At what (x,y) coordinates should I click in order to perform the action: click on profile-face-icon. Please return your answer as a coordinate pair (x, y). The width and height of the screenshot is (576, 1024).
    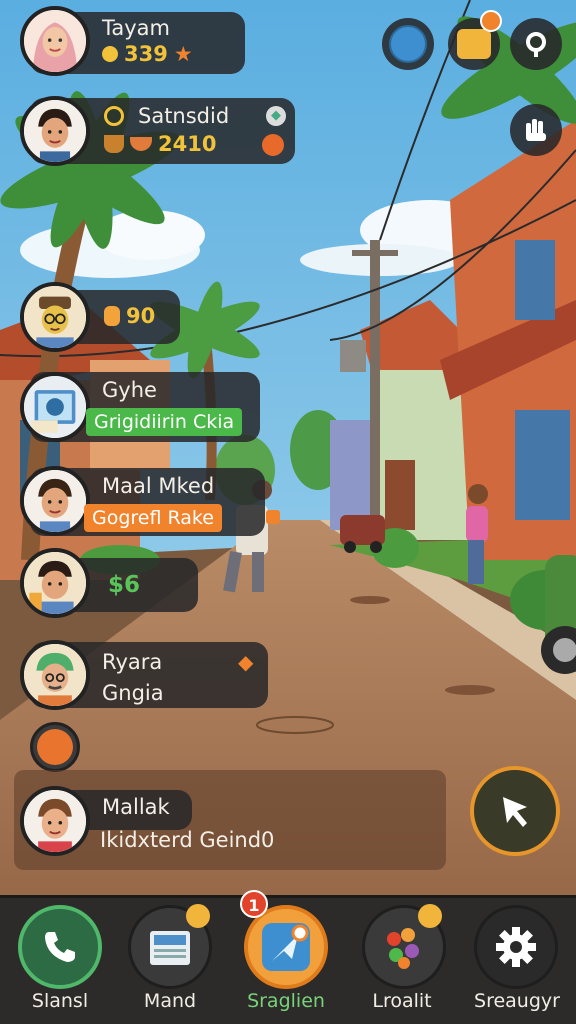
    Looking at the image, I should click on (408, 44).